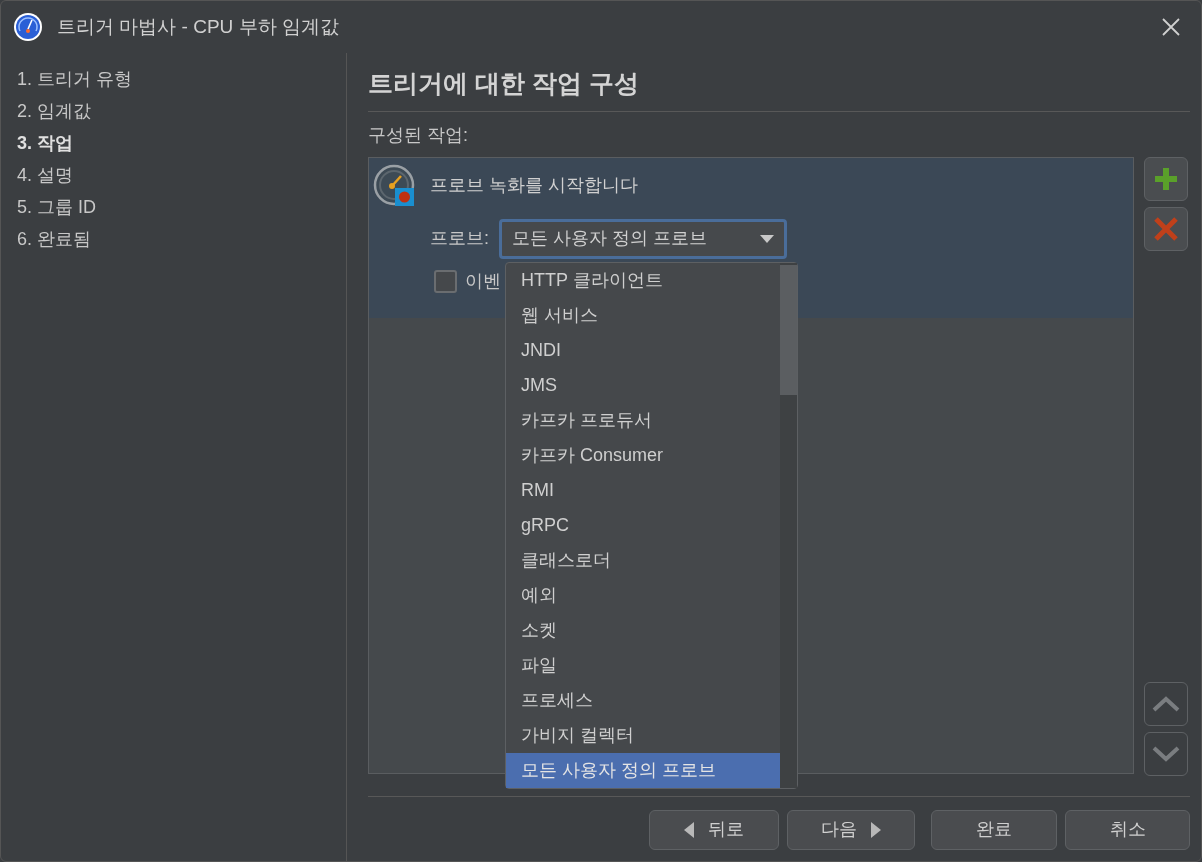 The image size is (1202, 862). I want to click on wizard-step: 6. 완료됨, so click(181, 239).